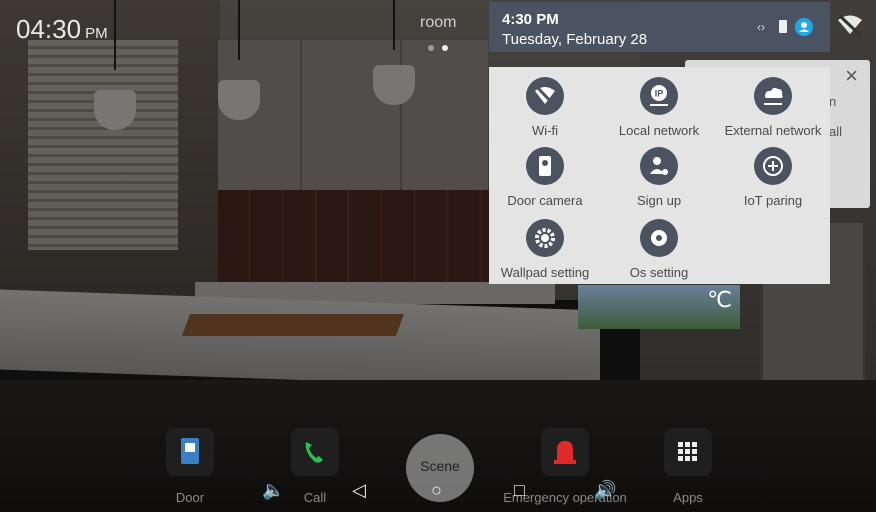 This screenshot has width=876, height=512. I want to click on qs-wallpad-setting: Wallpad setting, so click(545, 249).